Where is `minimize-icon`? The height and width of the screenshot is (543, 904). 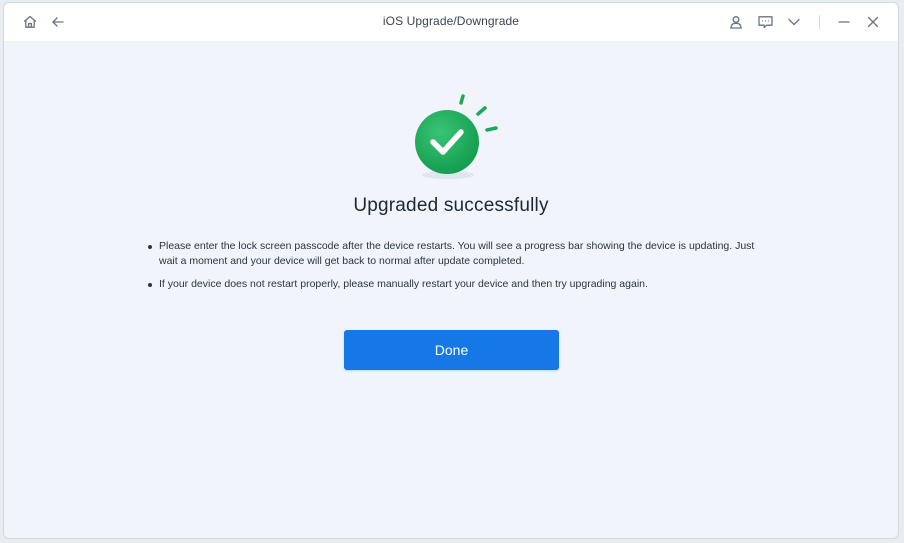
minimize-icon is located at coordinates (844, 22).